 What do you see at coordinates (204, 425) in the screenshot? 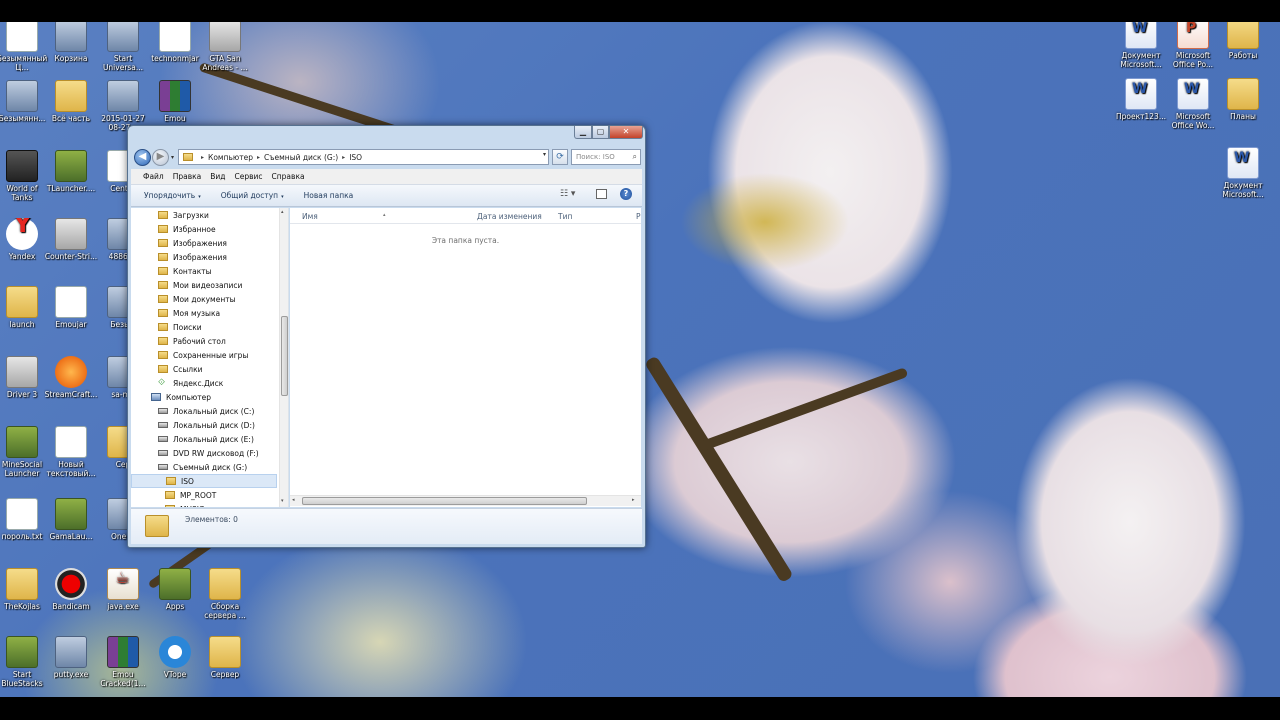
I see `tree-item: Локальный диск (D:)` at bounding box center [204, 425].